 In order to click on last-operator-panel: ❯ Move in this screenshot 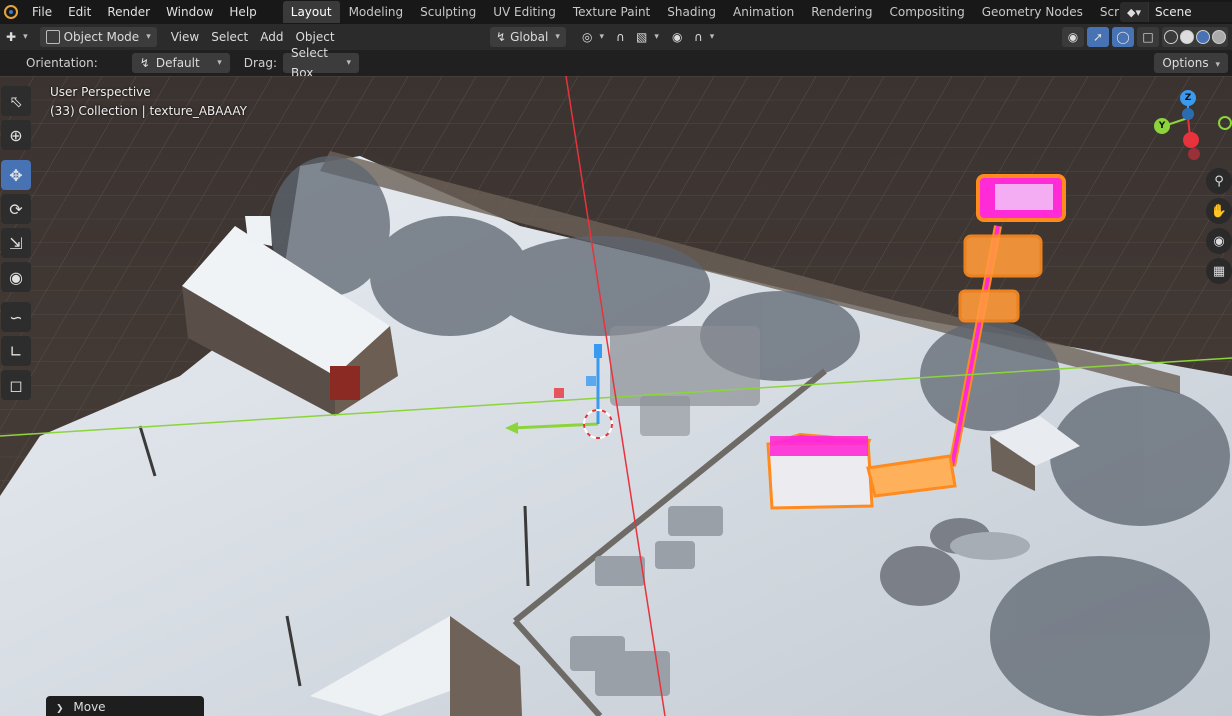, I will do `click(125, 706)`.